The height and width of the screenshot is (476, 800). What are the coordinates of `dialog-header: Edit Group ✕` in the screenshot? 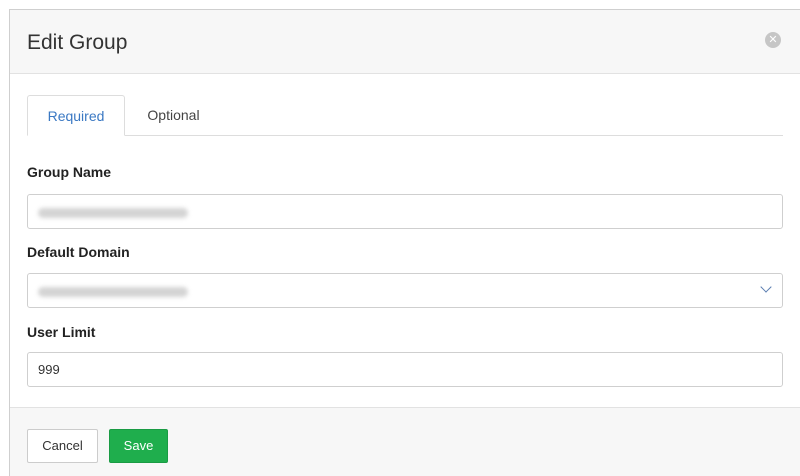 It's located at (405, 42).